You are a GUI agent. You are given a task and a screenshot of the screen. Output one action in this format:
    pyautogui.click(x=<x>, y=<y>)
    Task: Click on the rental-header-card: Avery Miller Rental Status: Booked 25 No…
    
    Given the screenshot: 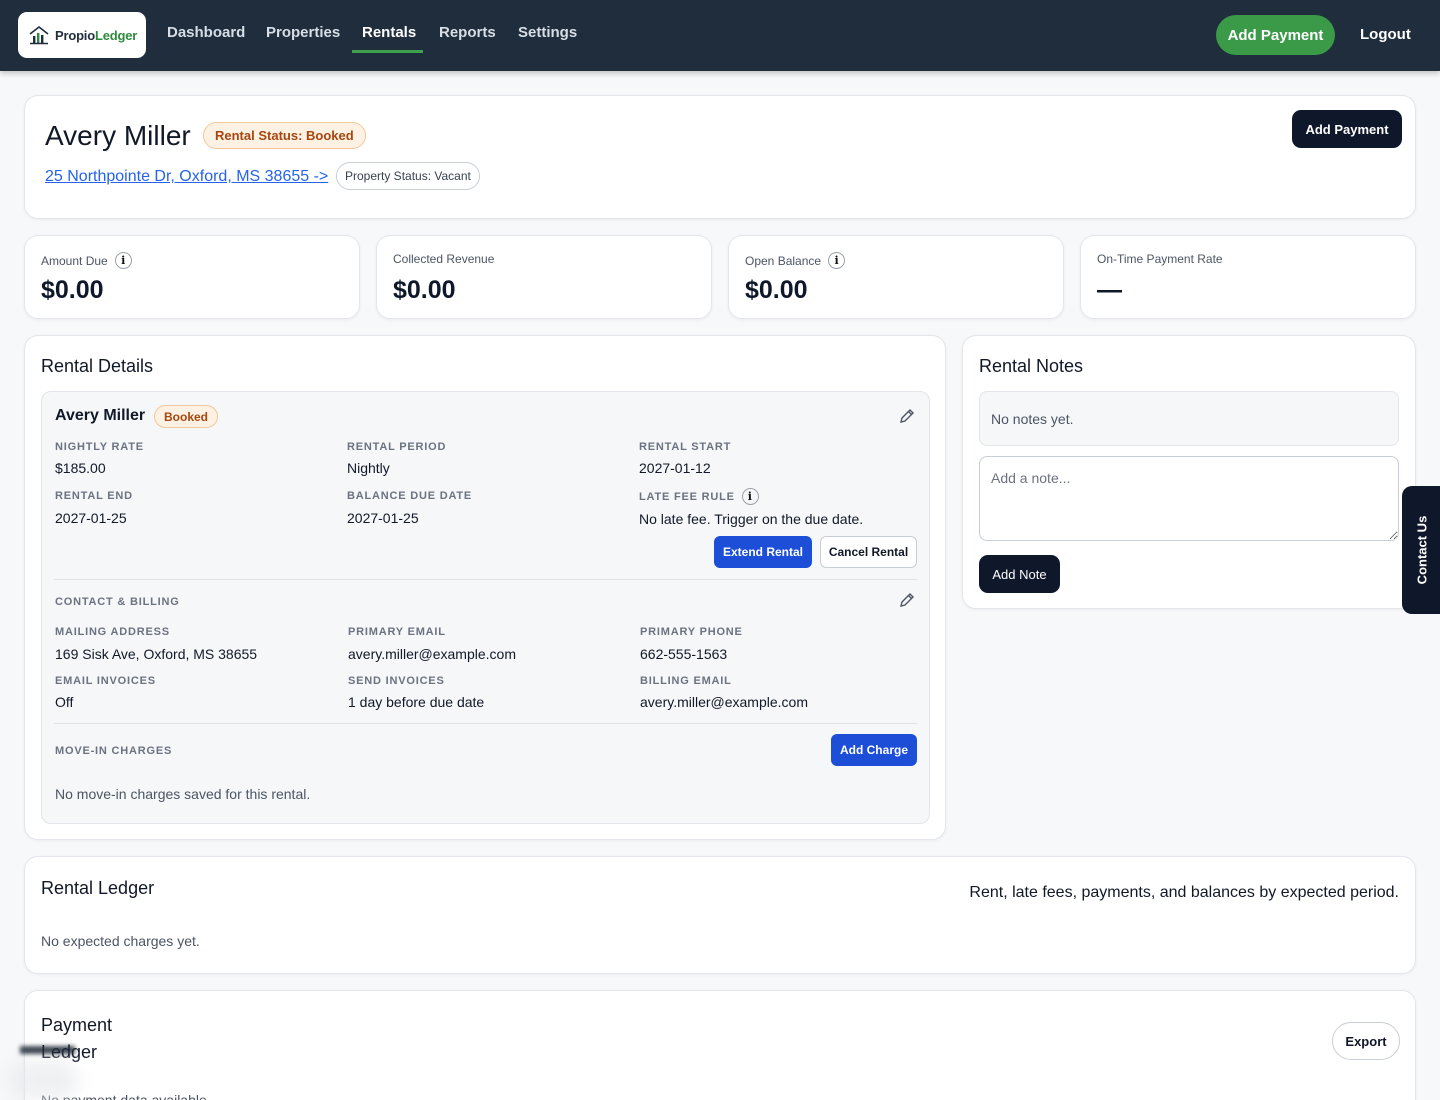 What is the action you would take?
    pyautogui.click(x=720, y=157)
    